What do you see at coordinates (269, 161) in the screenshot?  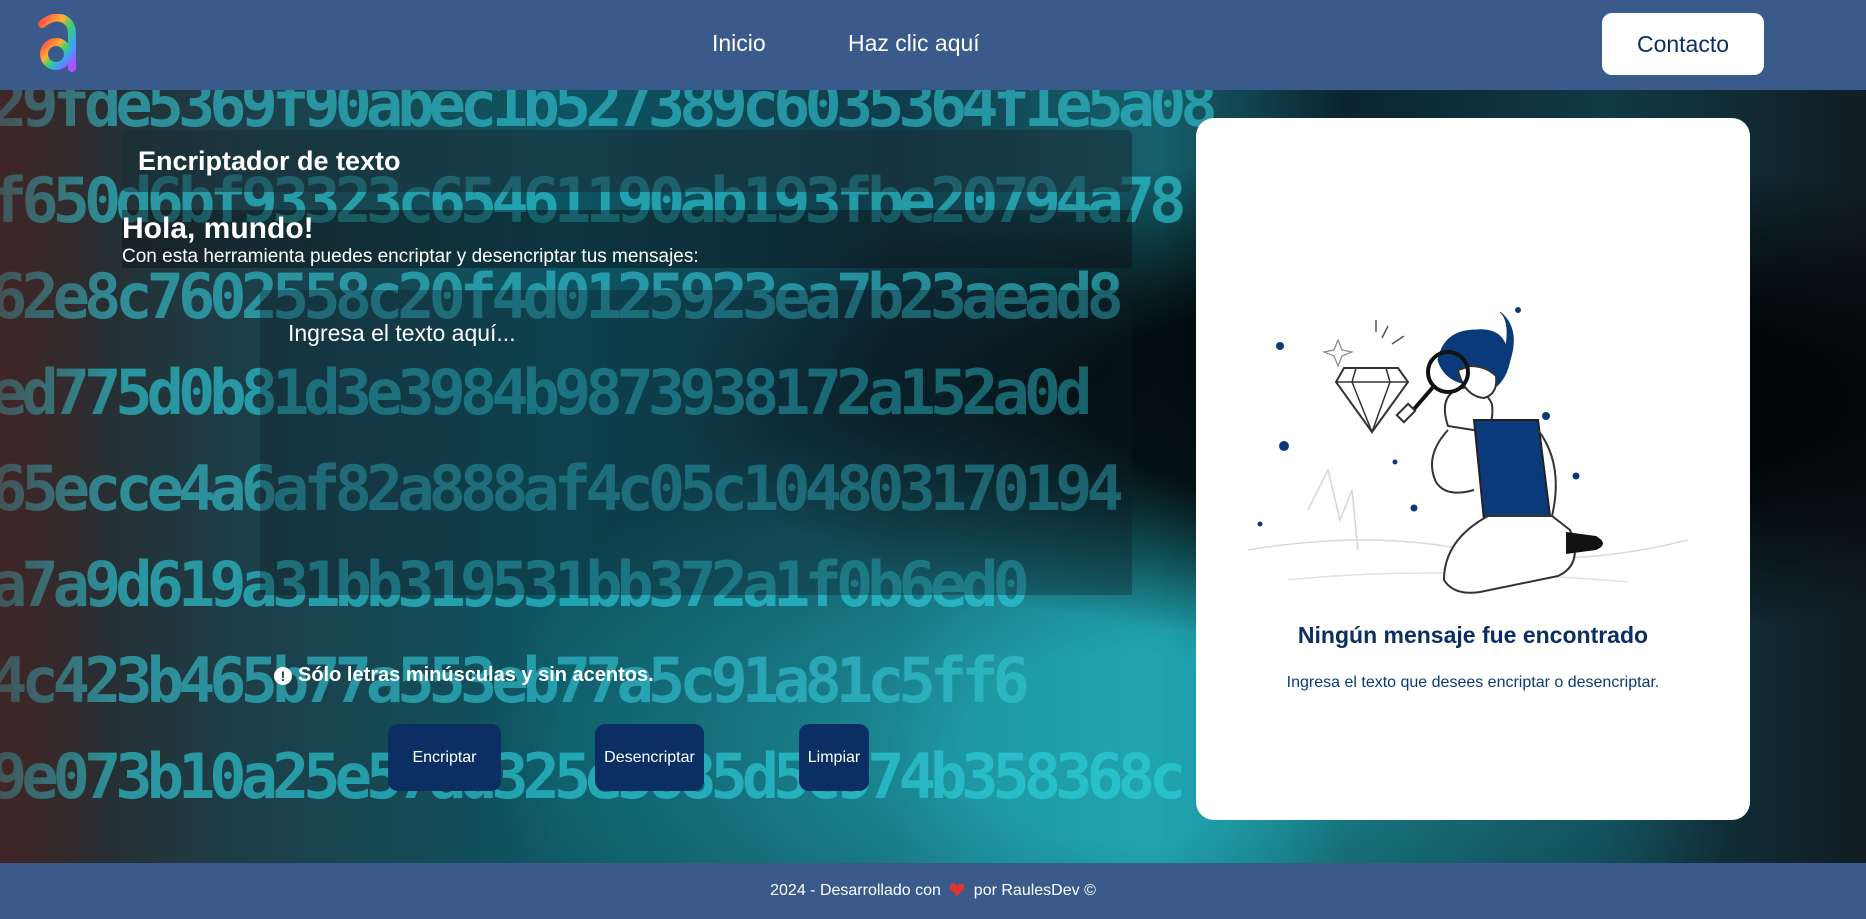 I see `page-title: Encriptador de texto` at bounding box center [269, 161].